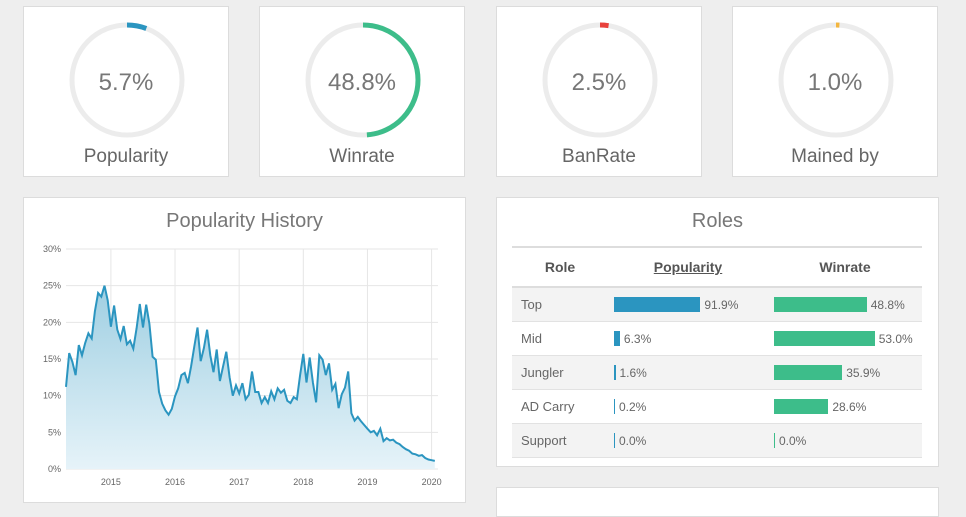 The image size is (966, 517). I want to click on role-row: Support 0.0% 0.0%, so click(717, 440).